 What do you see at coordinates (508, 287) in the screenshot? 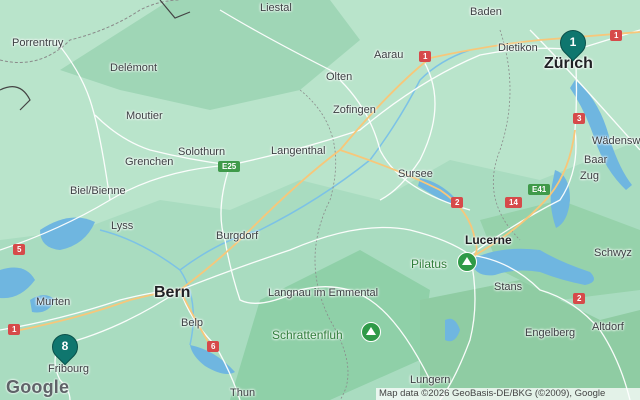
I see `town-label: Stans` at bounding box center [508, 287].